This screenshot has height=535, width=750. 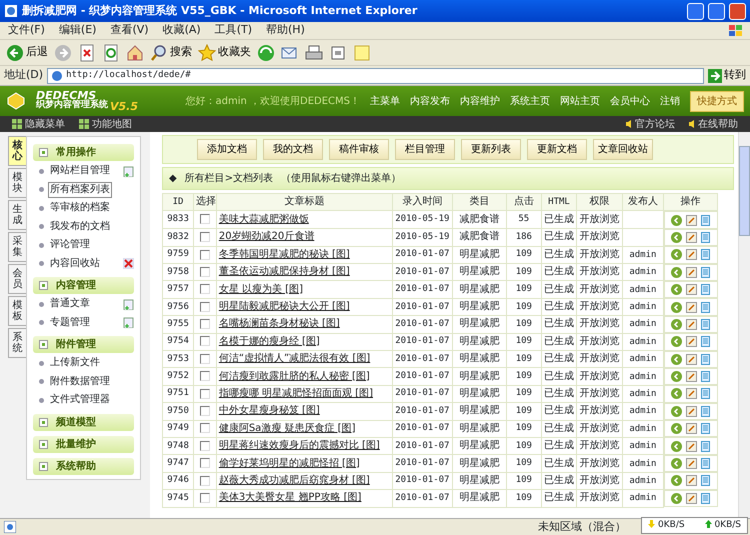 I want to click on toolbar-link: 在线帮助, so click(x=713, y=124).